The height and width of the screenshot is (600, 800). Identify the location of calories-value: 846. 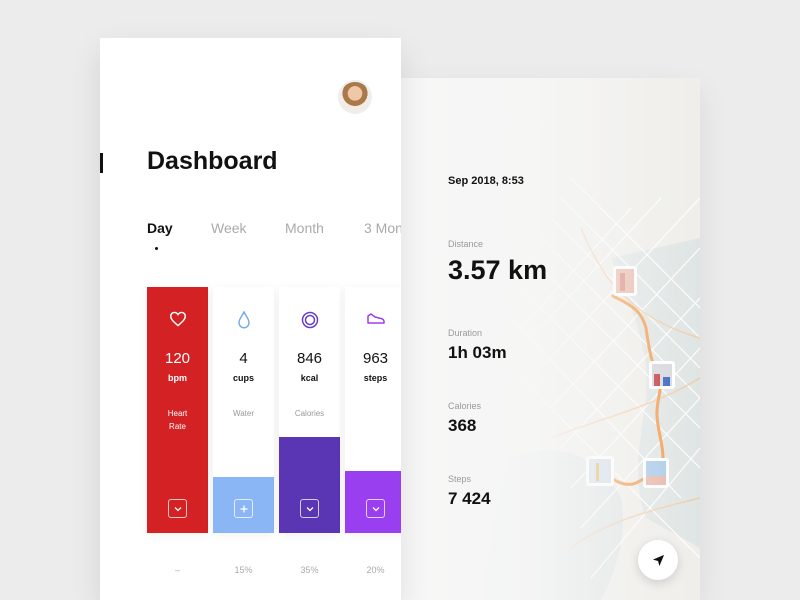
(309, 358).